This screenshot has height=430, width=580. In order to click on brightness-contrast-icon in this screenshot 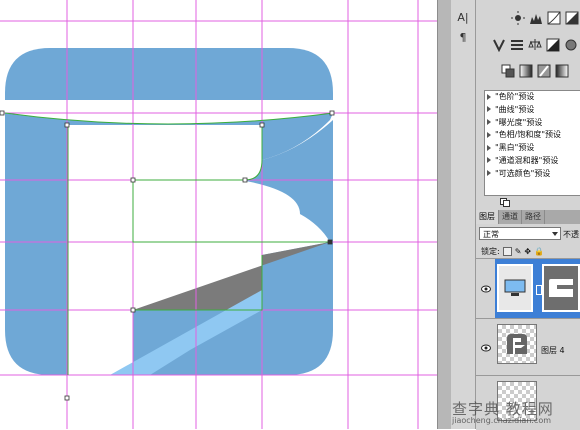, I will do `click(518, 18)`.